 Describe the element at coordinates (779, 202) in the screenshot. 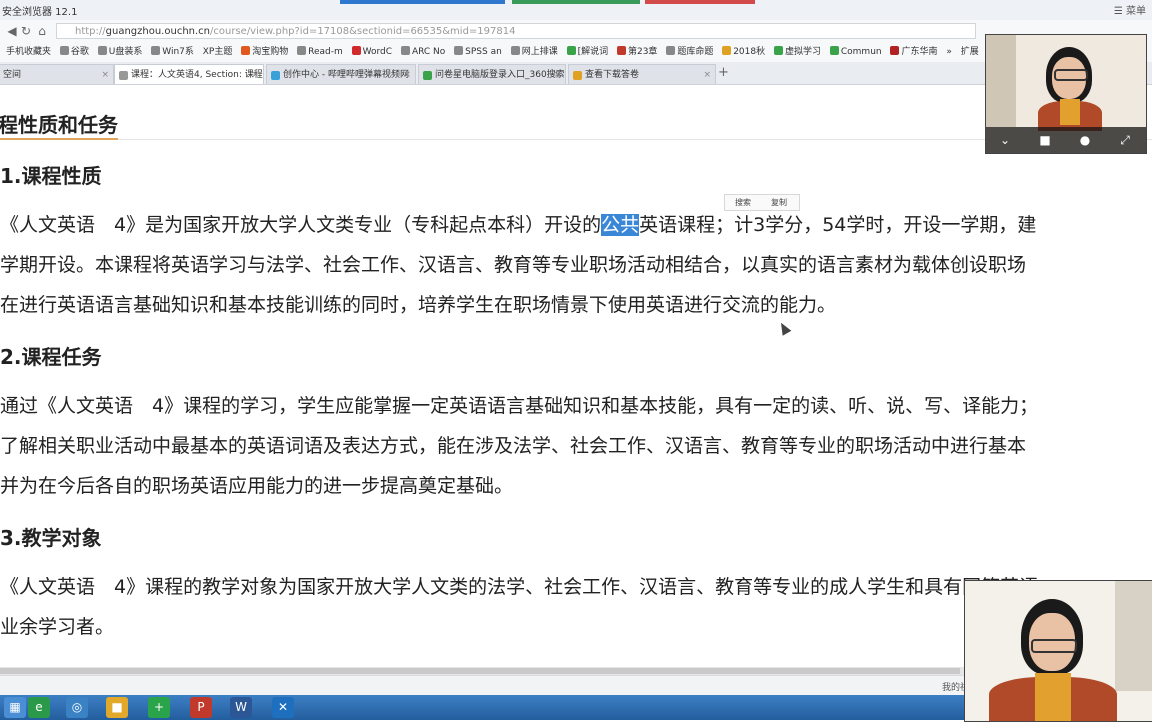

I see `copy-selection-button: 复制` at that location.